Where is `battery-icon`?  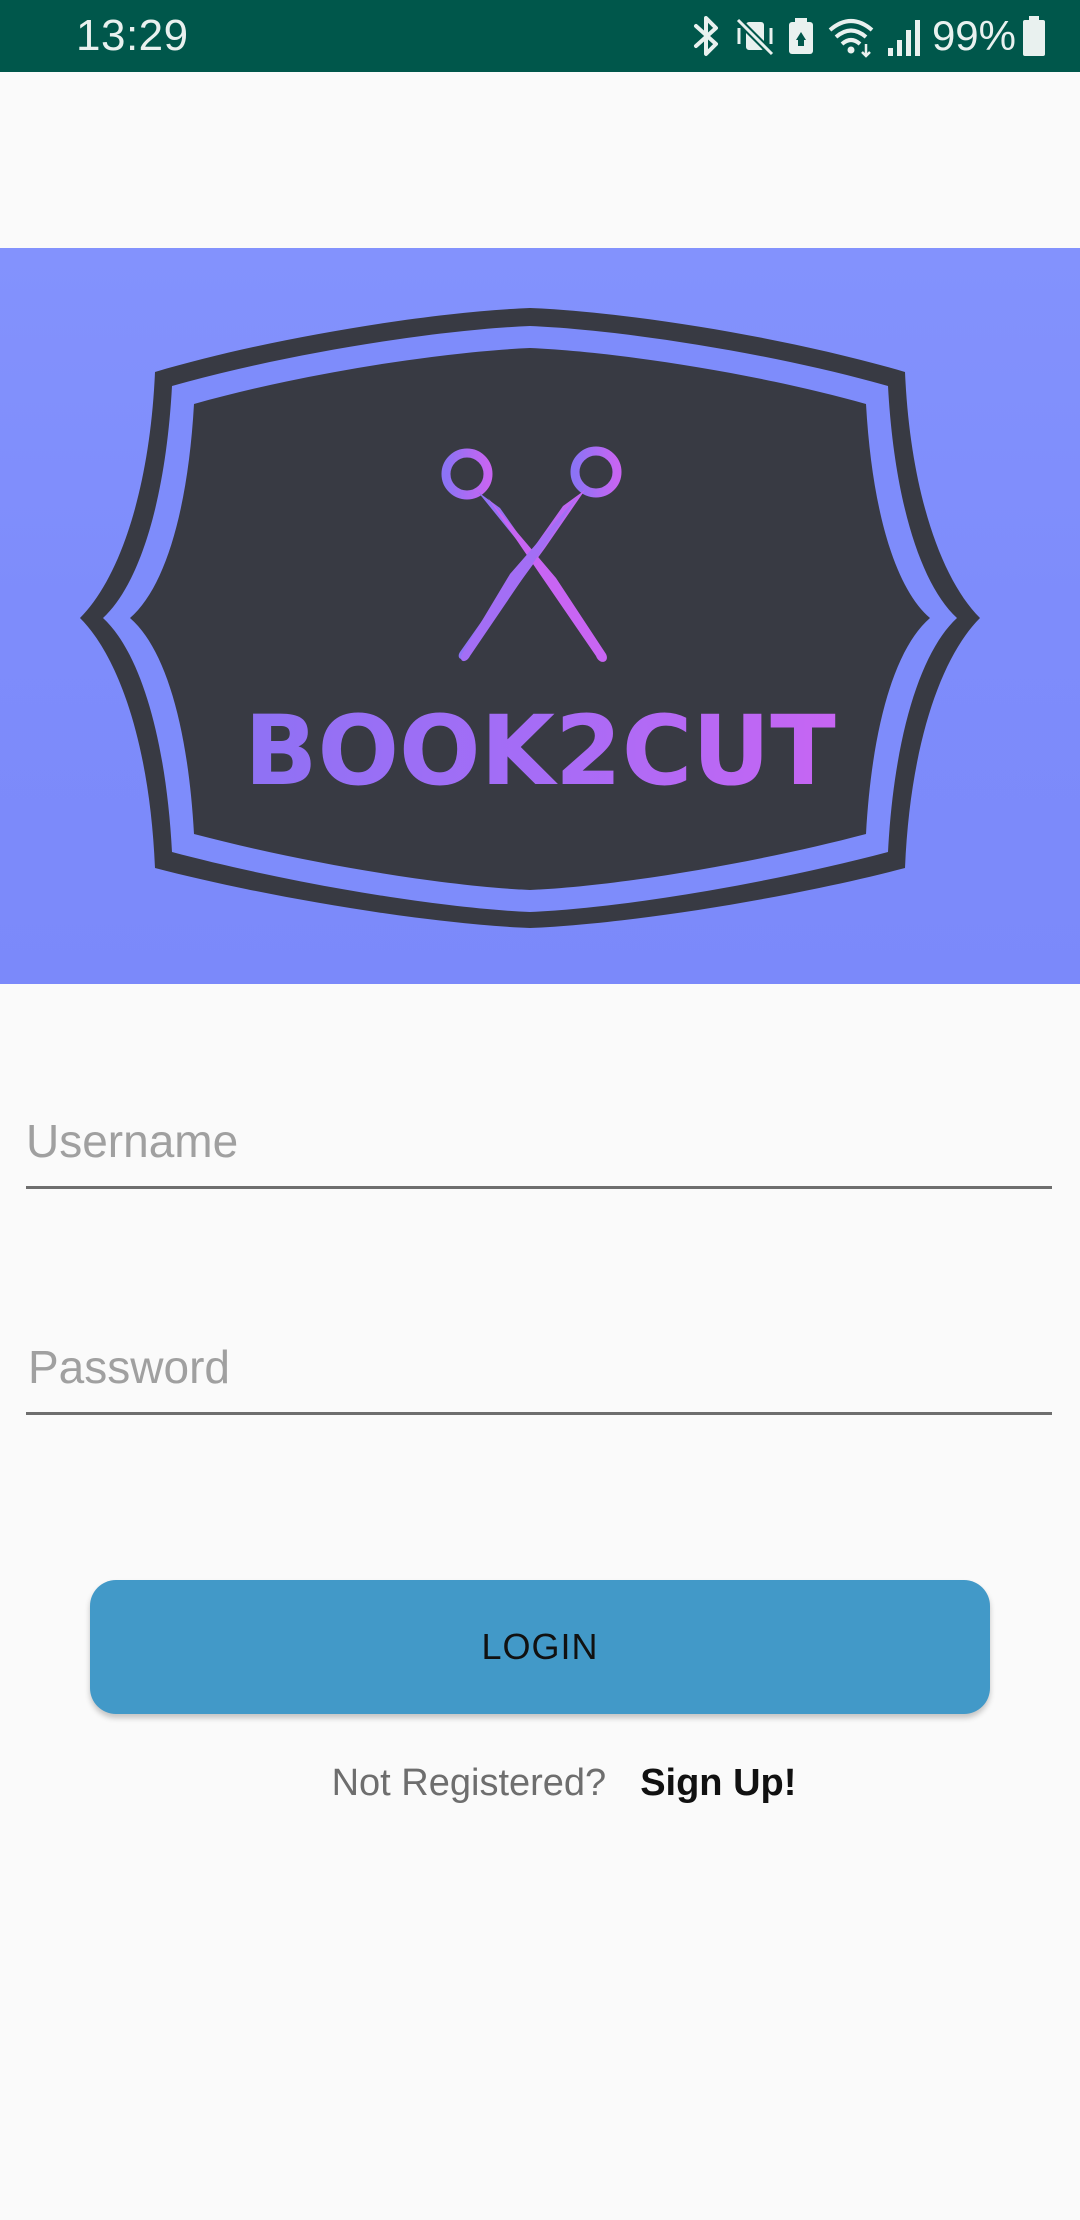 battery-icon is located at coordinates (1034, 36).